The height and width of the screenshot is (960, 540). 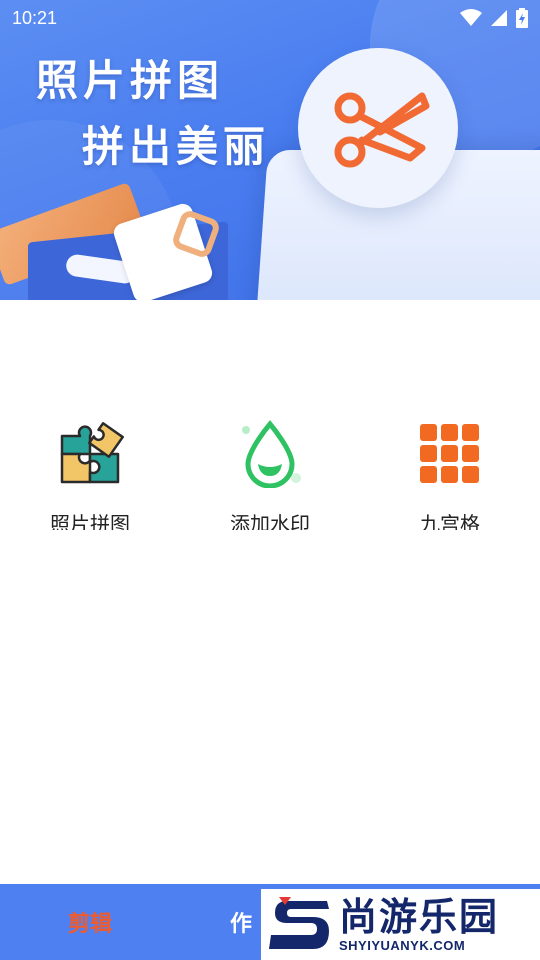 I want to click on feature-label: 添加水印, so click(x=270, y=521).